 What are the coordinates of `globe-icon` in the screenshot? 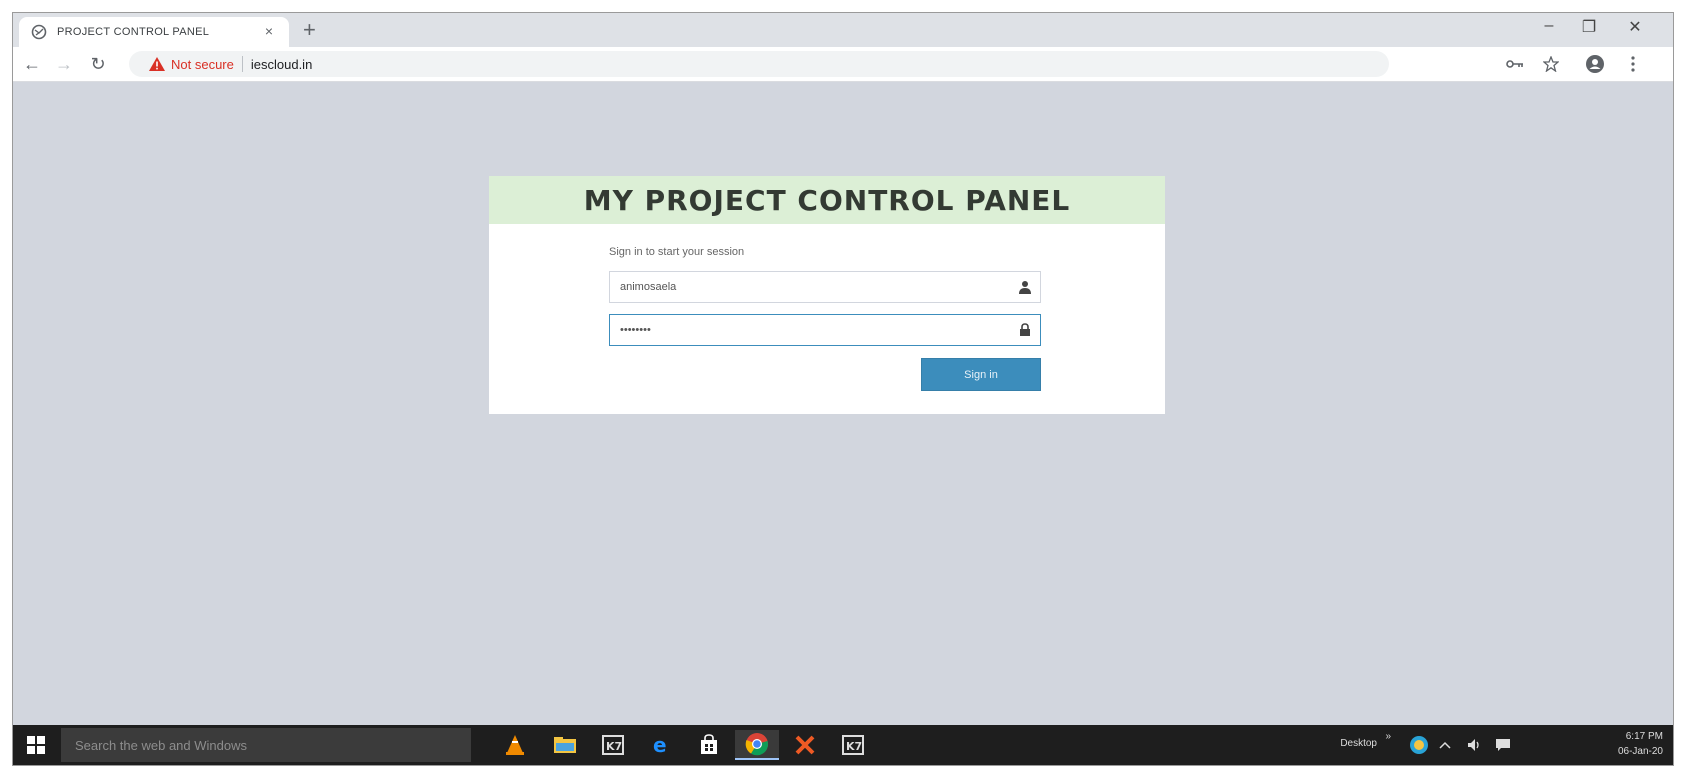 It's located at (39, 32).